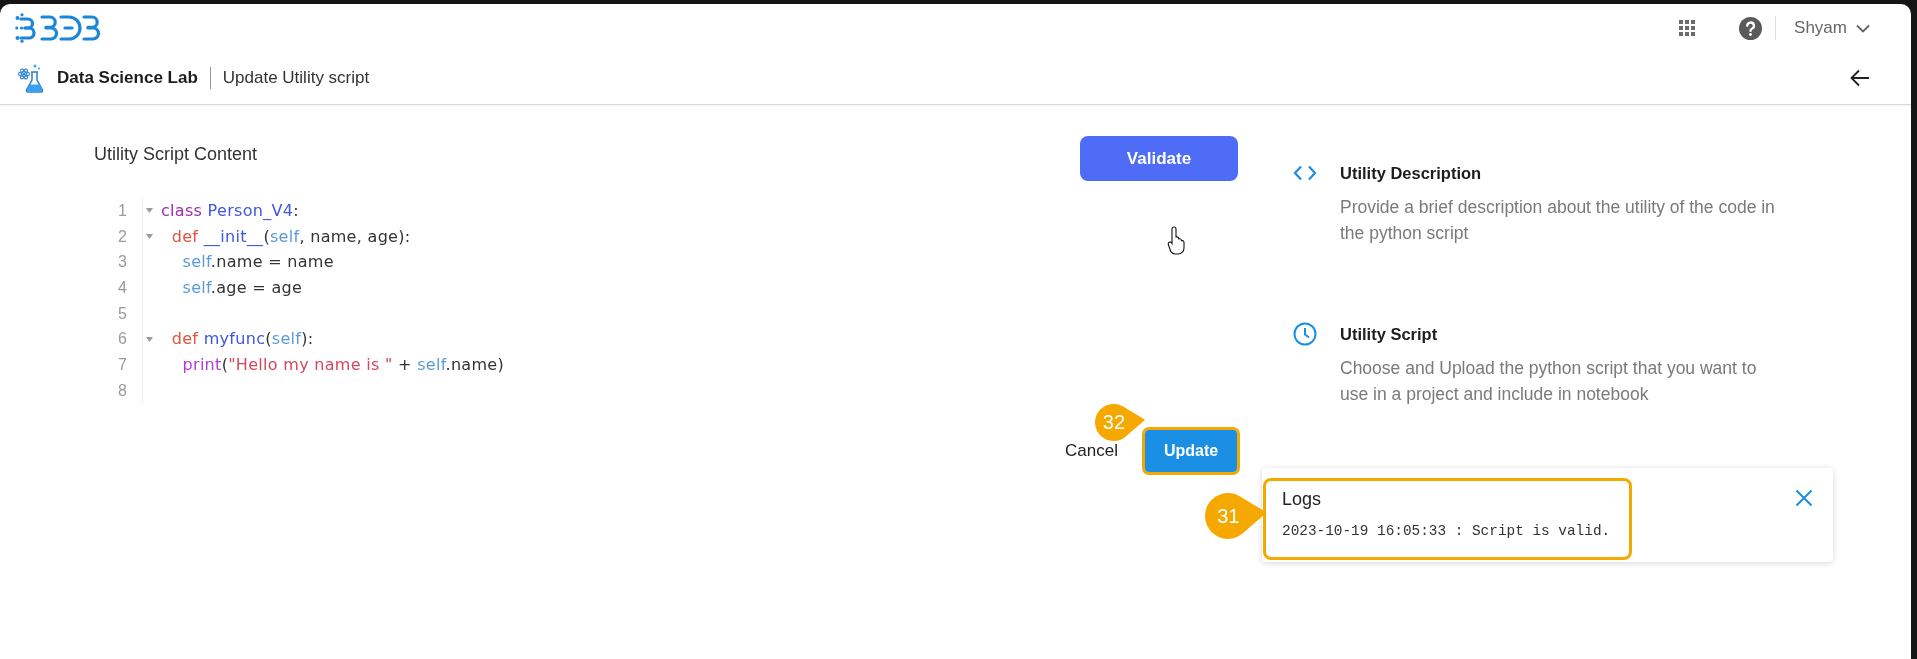  I want to click on cancel-button: Cancel, so click(1091, 450).